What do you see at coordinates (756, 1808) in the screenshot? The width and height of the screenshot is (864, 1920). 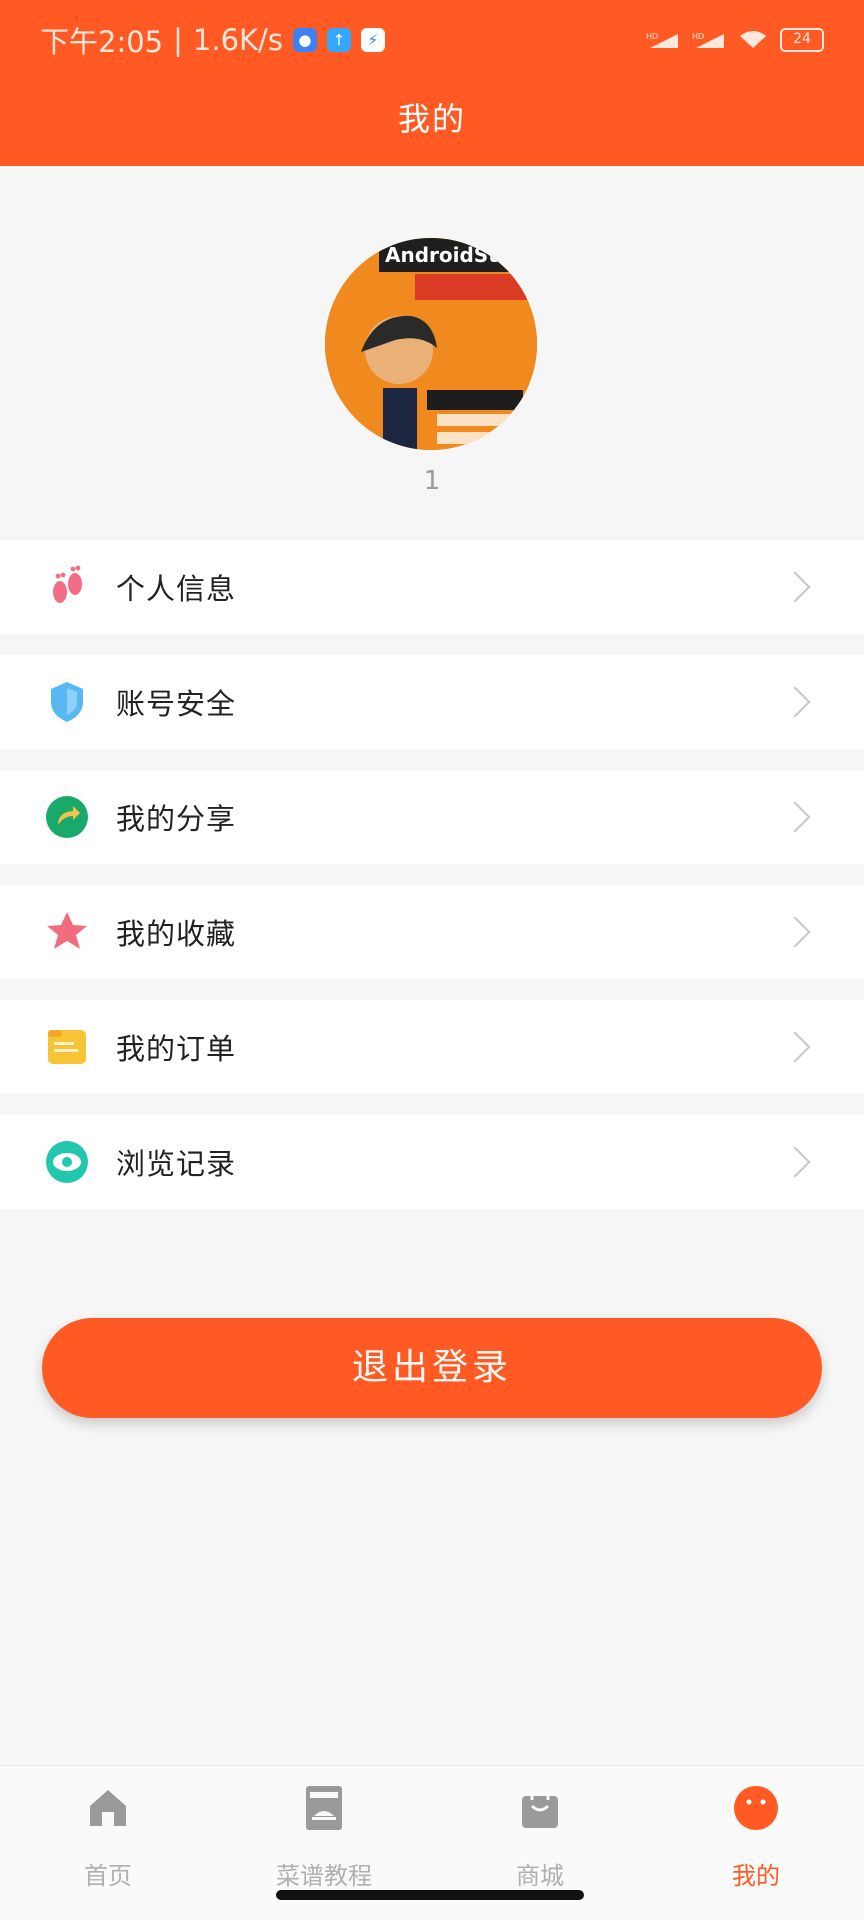 I see `profile-icon` at bounding box center [756, 1808].